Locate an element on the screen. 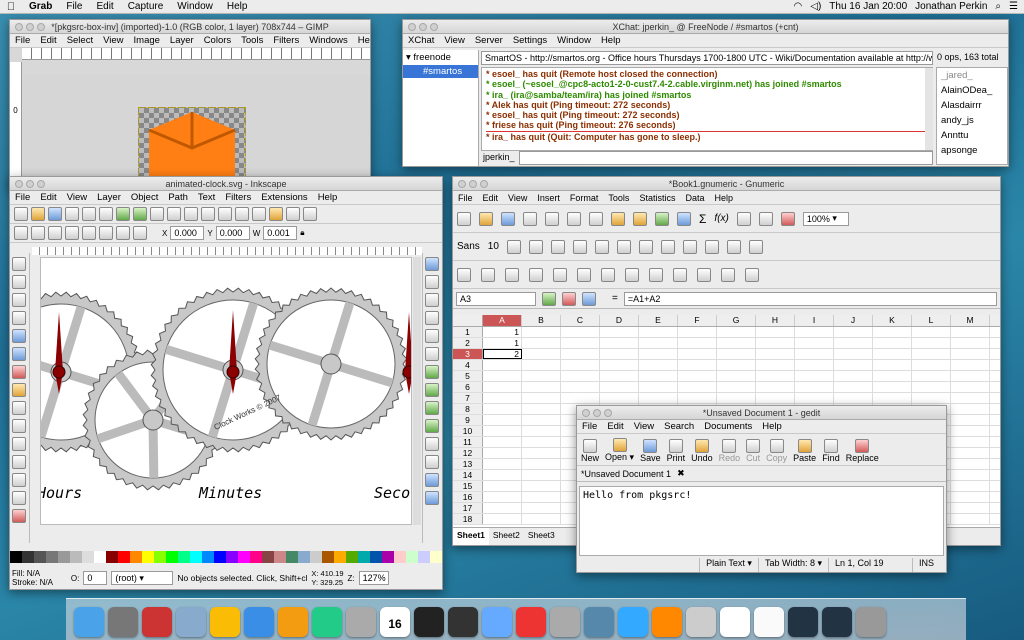  sheet-tab: Sheet2 is located at coordinates (506, 536).